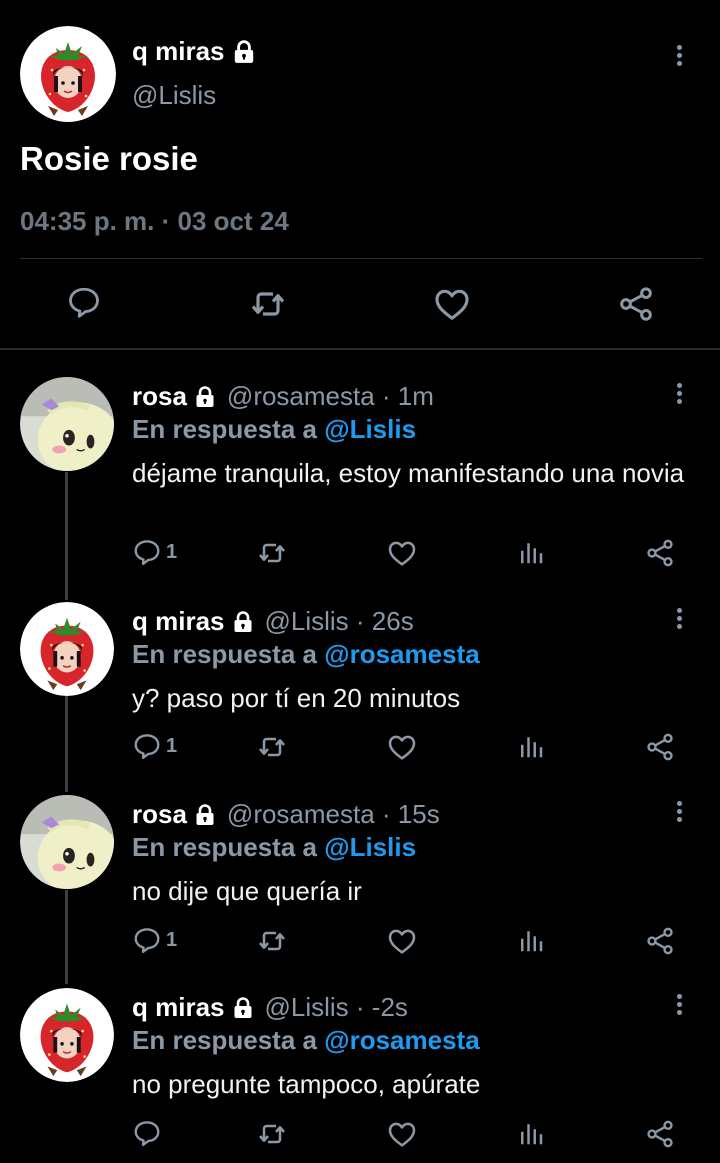 Image resolution: width=720 pixels, height=1163 pixels. I want to click on section-divider, so click(360, 349).